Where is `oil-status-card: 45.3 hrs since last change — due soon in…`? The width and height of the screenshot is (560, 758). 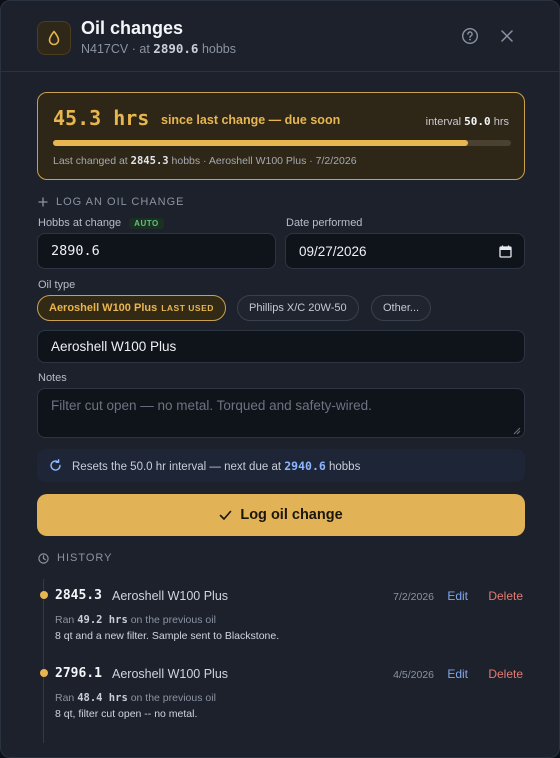
oil-status-card: 45.3 hrs since last change — due soon in… is located at coordinates (281, 136).